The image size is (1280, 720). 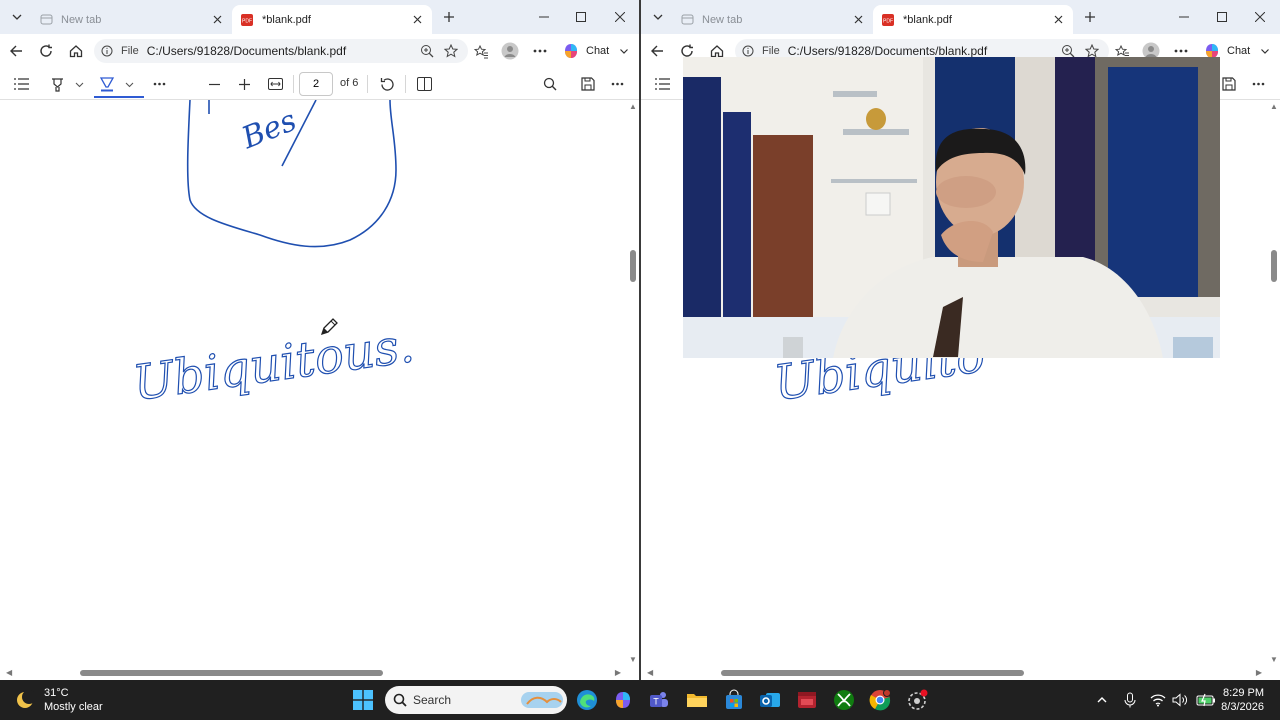 I want to click on taskbar-chrome, so click(x=880, y=700).